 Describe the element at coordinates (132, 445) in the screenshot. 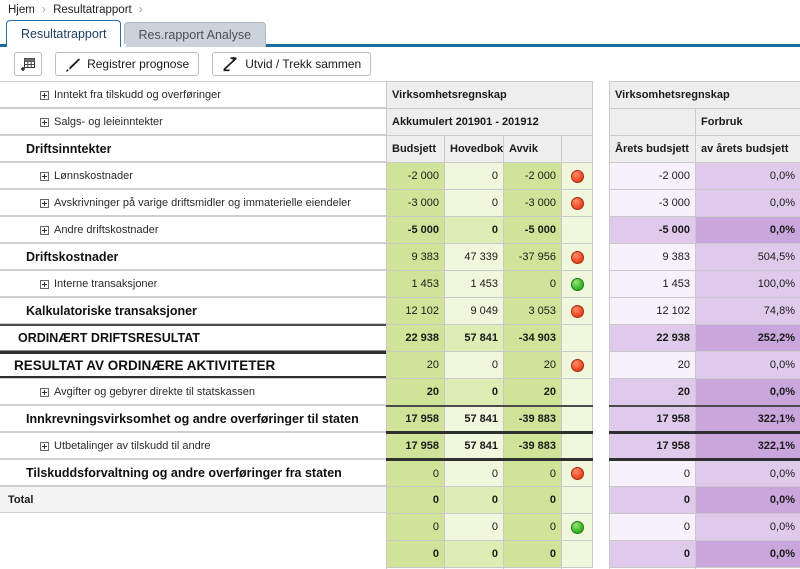

I see `row-label-text: Utbetalinger av tilskudd til andre` at that location.